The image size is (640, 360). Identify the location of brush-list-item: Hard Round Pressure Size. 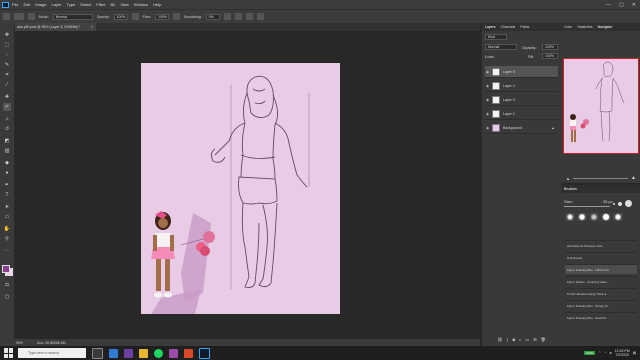
(601, 245).